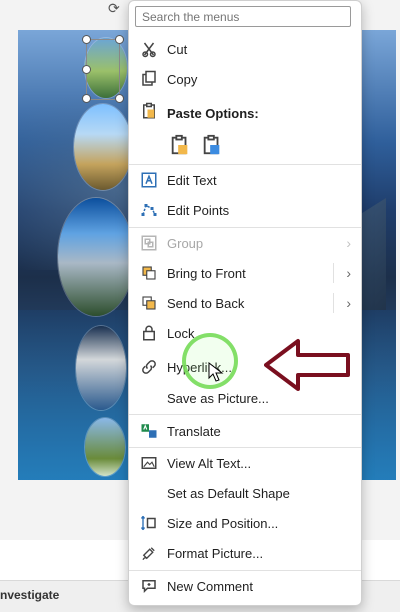 This screenshot has width=400, height=612. Describe the element at coordinates (149, 463) in the screenshot. I see `alt-text-icon` at that location.